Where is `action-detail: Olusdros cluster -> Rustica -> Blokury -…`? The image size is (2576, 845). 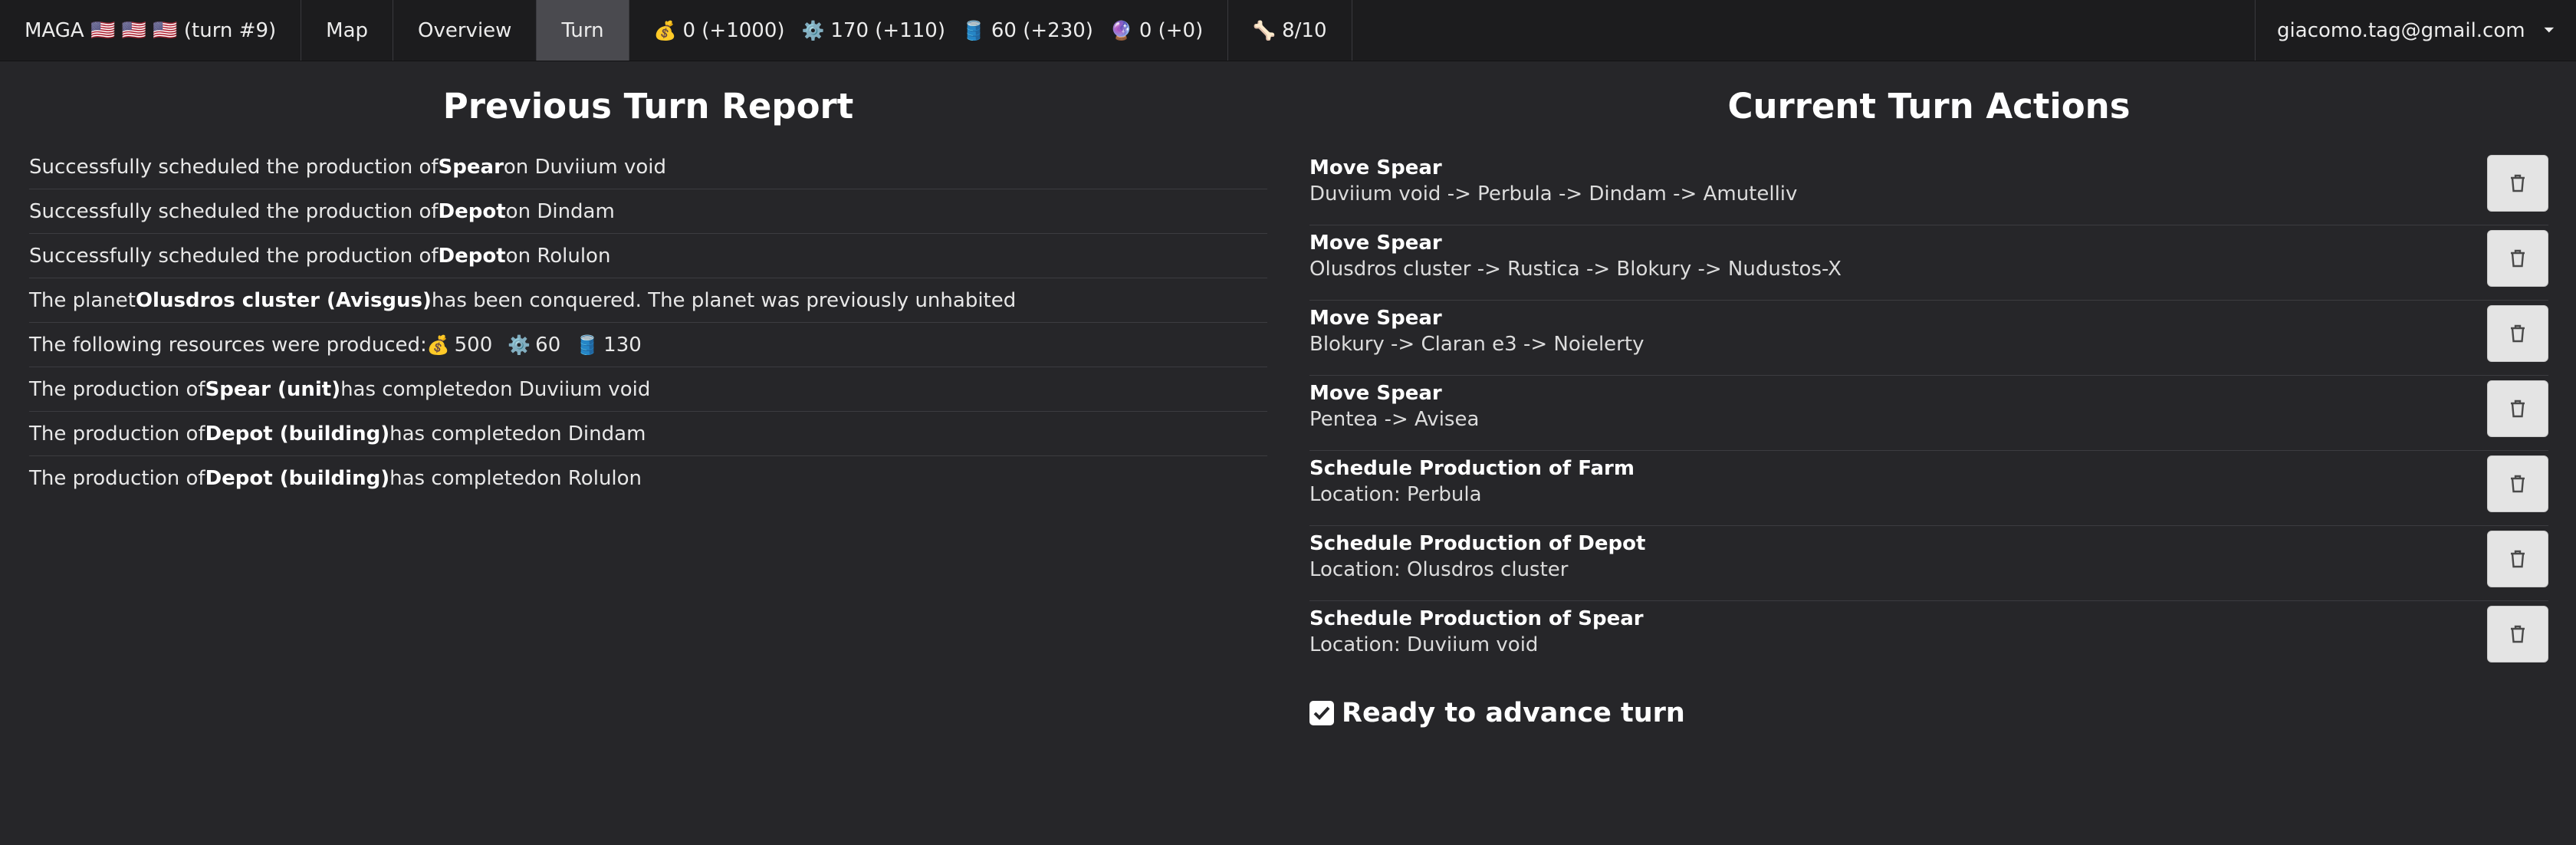 action-detail: Olusdros cluster -> Rustica -> Blokury -… is located at coordinates (1575, 269).